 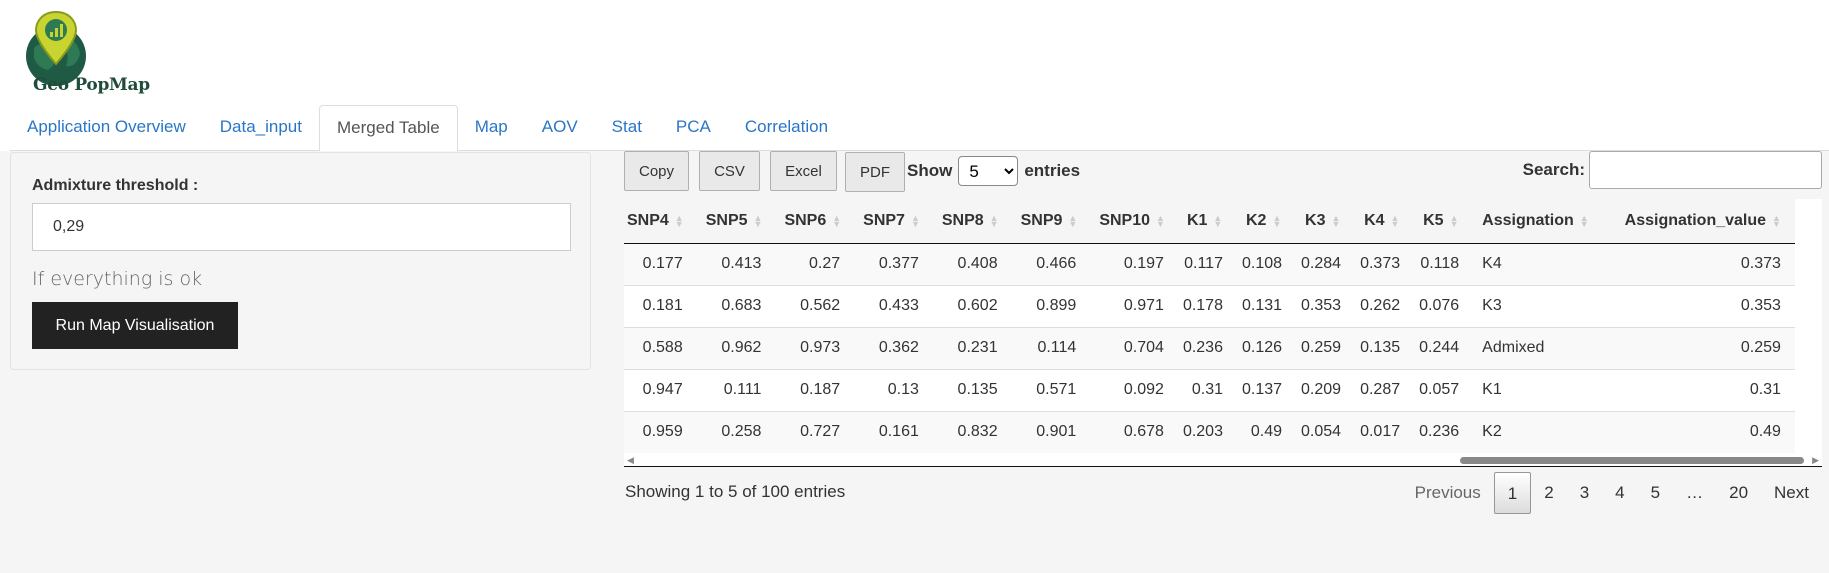 I want to click on table-cell: 0.017, so click(x=1382, y=431).